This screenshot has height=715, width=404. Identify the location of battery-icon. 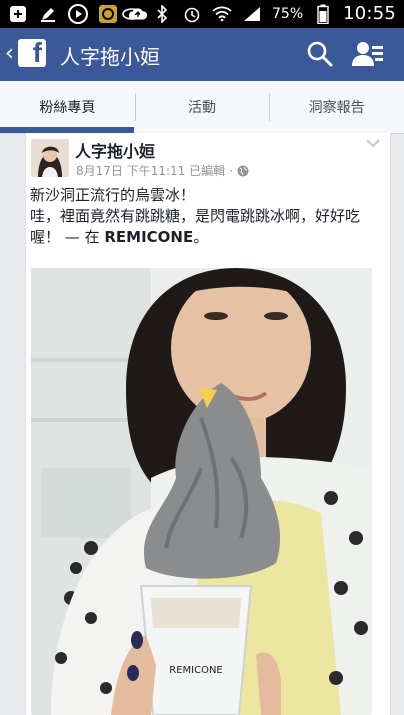
(323, 14).